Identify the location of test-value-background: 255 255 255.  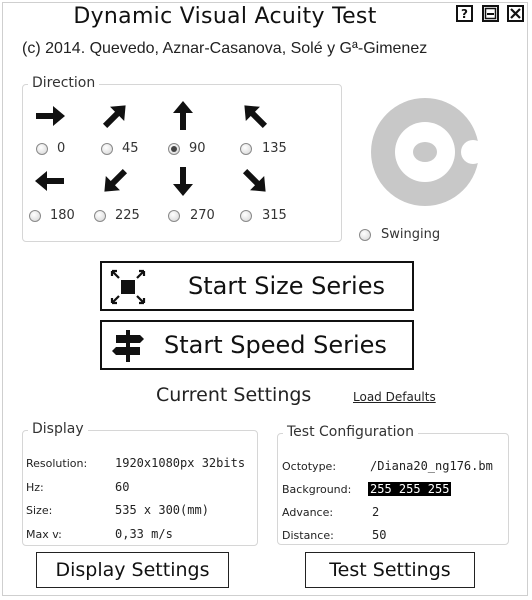
(410, 489).